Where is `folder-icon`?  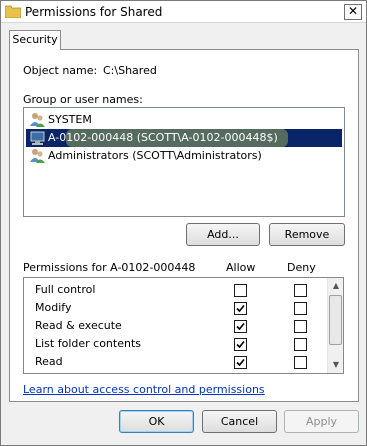 folder-icon is located at coordinates (13, 12).